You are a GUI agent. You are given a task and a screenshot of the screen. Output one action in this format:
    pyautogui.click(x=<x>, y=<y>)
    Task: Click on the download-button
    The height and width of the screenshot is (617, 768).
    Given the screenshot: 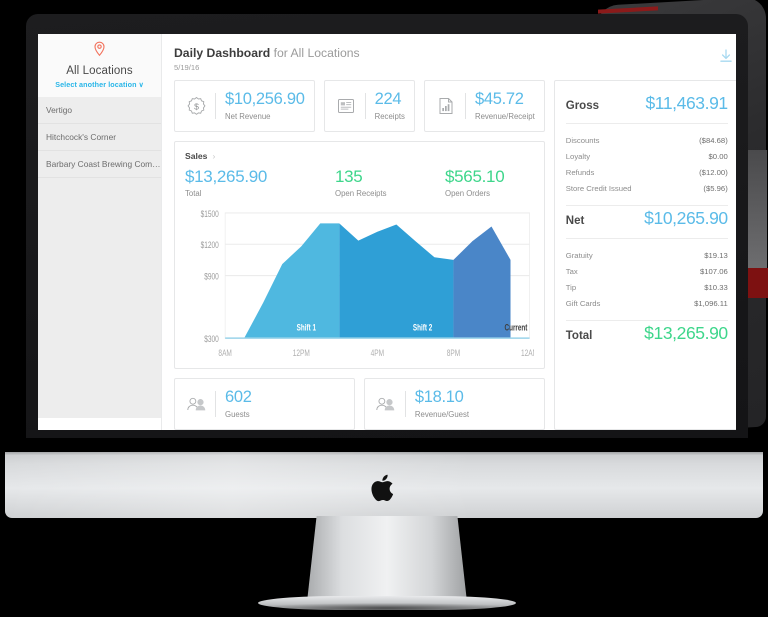 What is the action you would take?
    pyautogui.click(x=726, y=58)
    